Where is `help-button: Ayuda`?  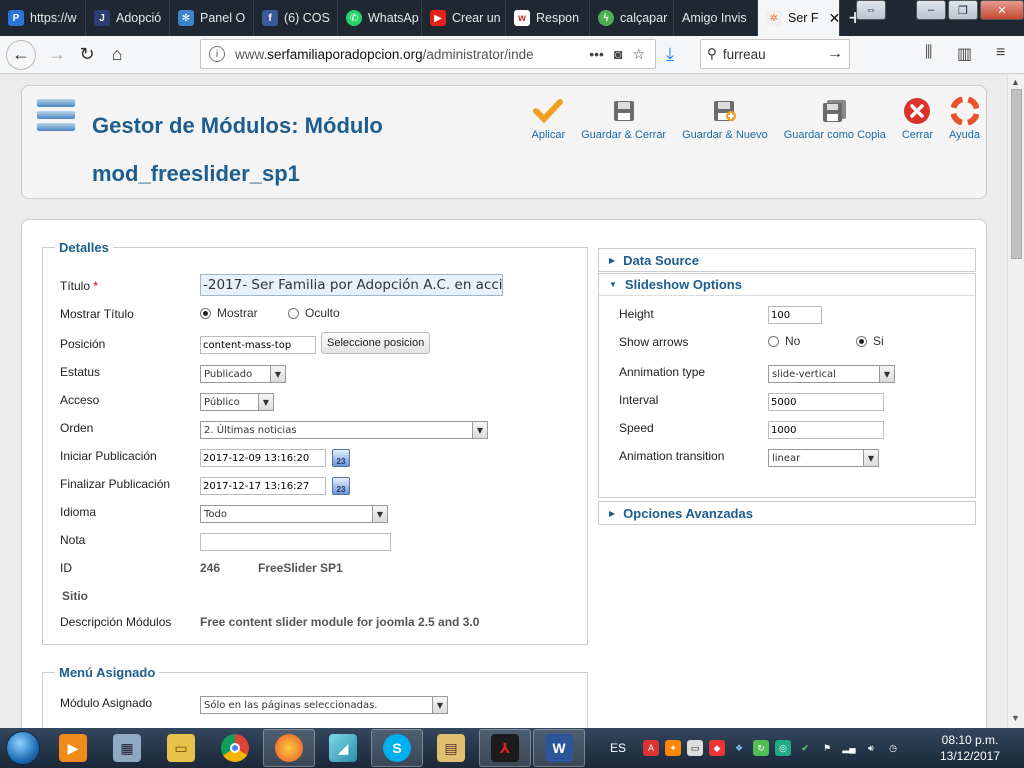
help-button: Ayuda is located at coordinates (964, 118).